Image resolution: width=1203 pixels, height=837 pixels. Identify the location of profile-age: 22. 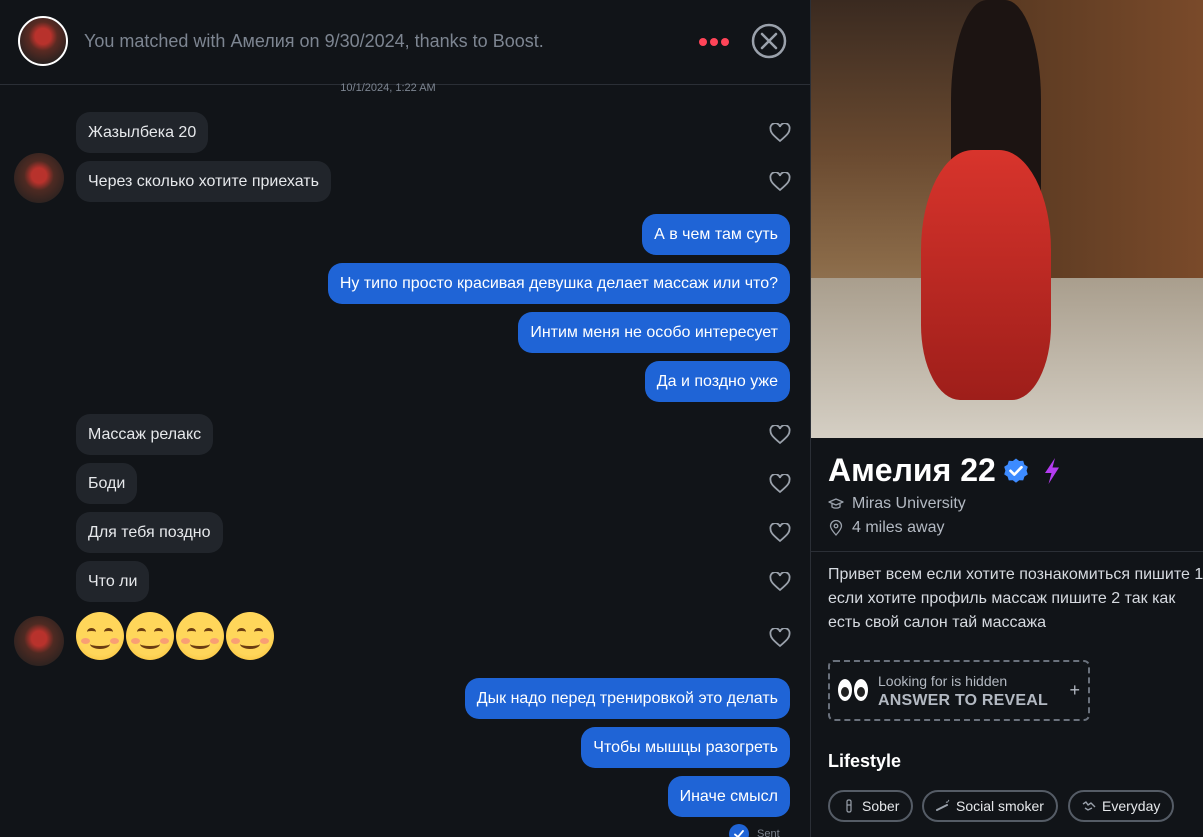
(978, 470).